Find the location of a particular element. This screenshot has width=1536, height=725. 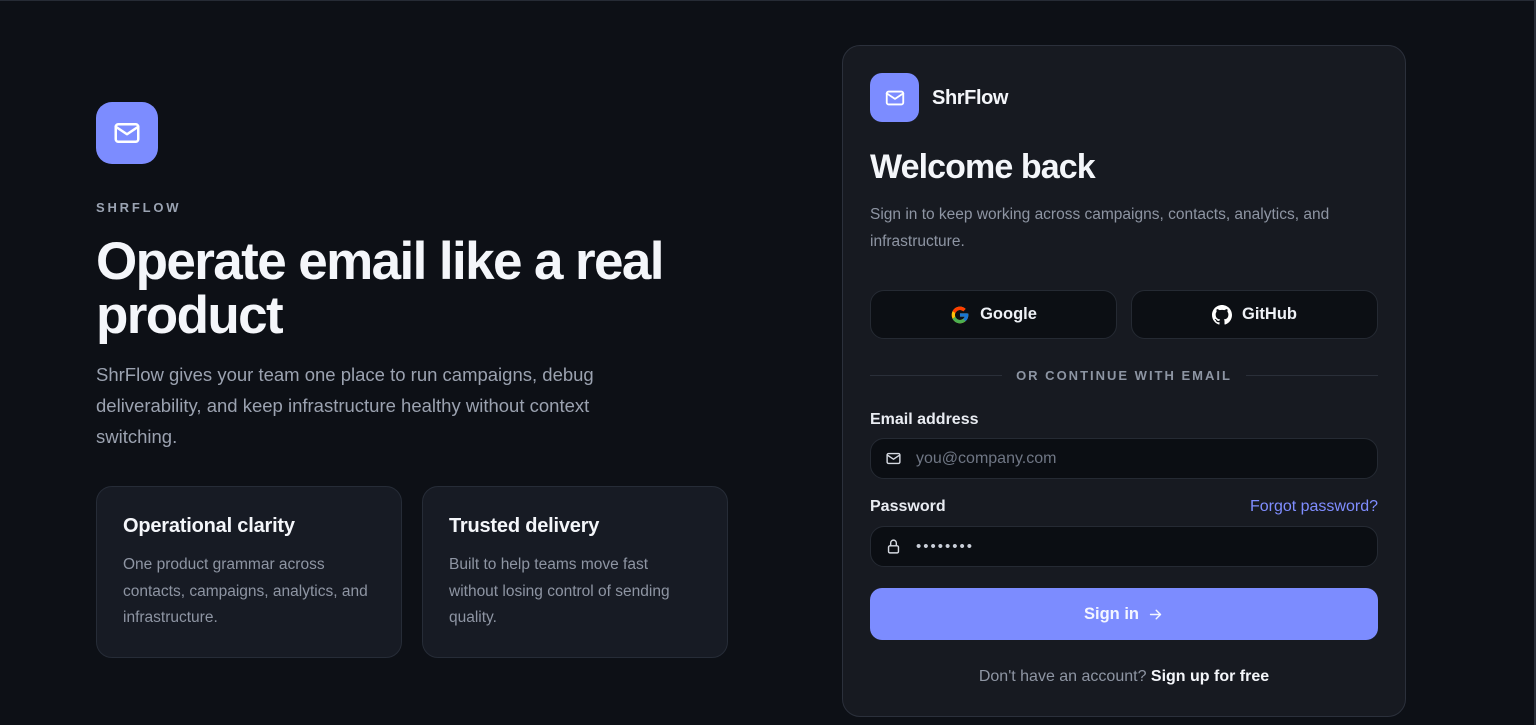

arrow-right-icon is located at coordinates (1155, 614).